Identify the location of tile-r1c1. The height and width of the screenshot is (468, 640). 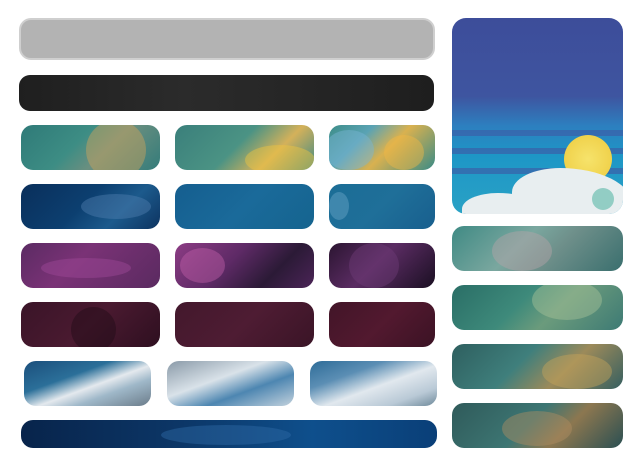
(90, 147).